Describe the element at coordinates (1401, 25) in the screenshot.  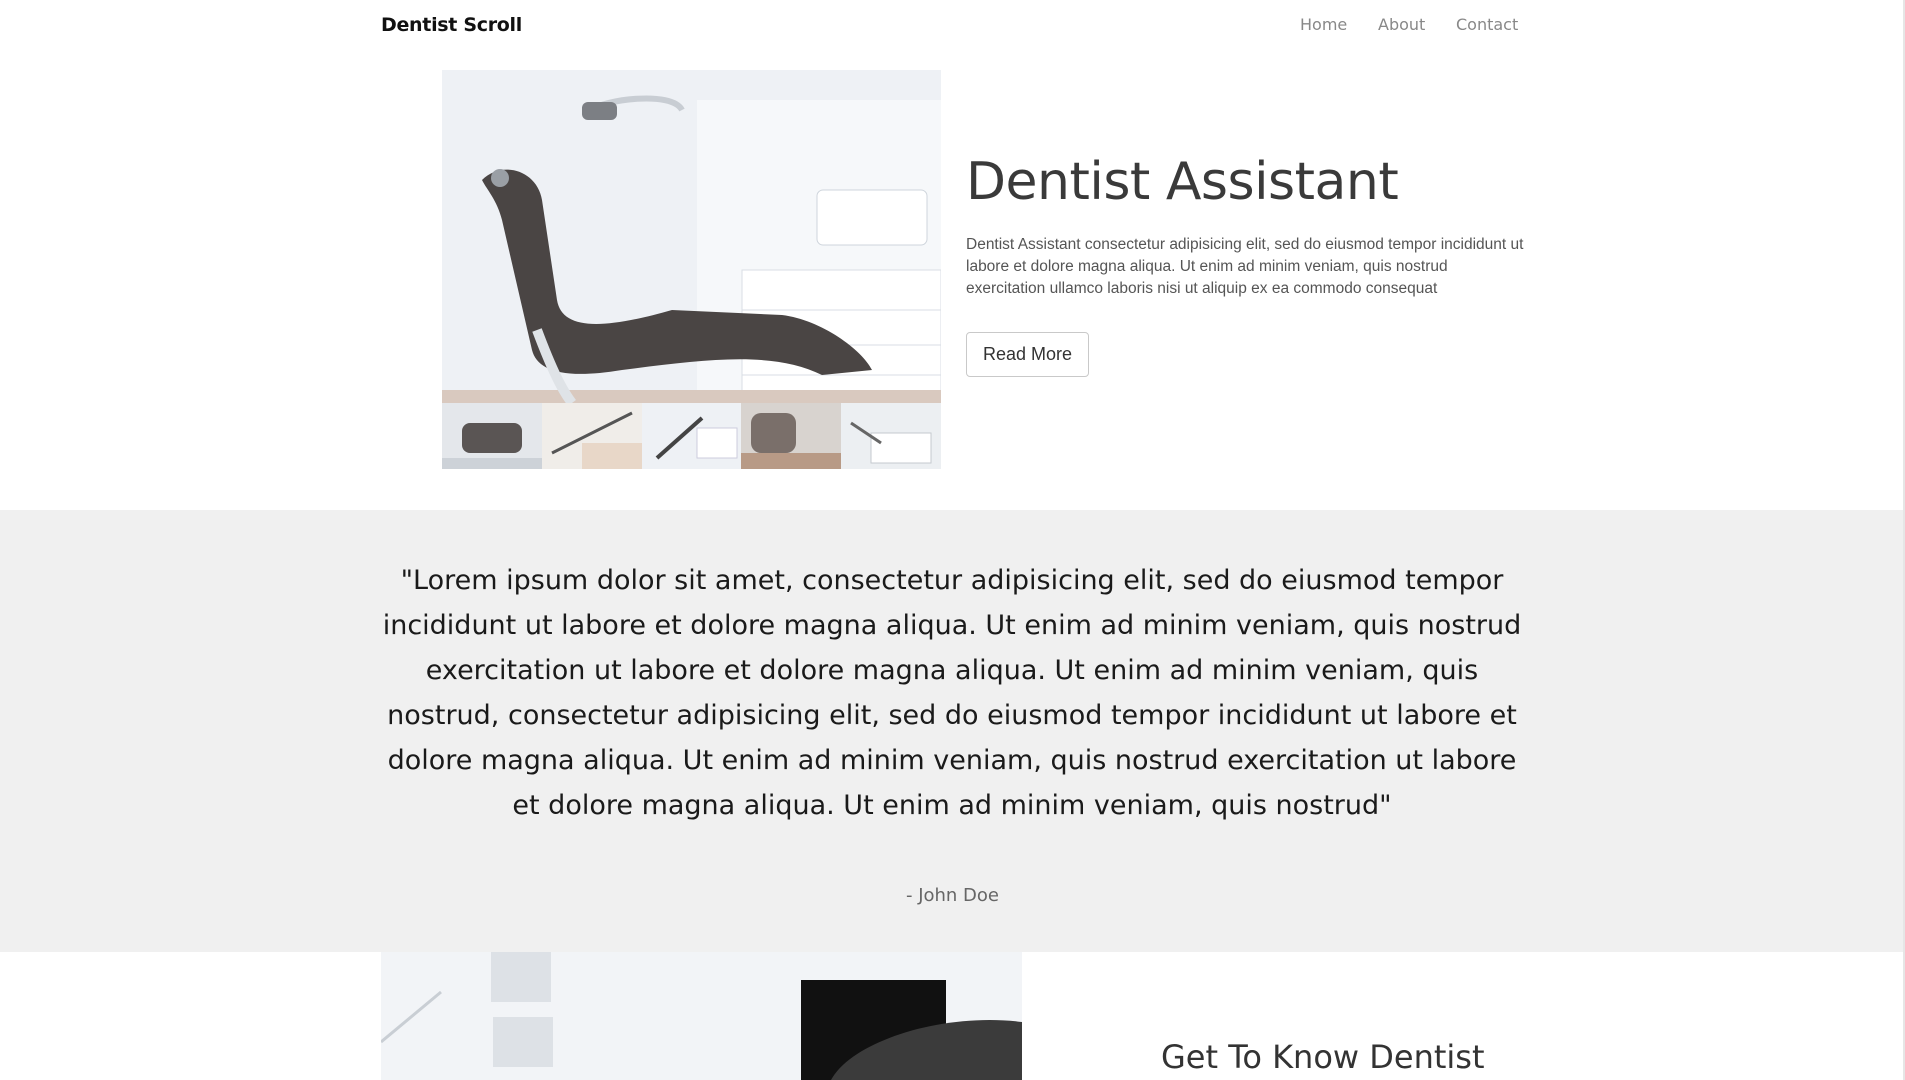
I see `nav-about: About` at that location.